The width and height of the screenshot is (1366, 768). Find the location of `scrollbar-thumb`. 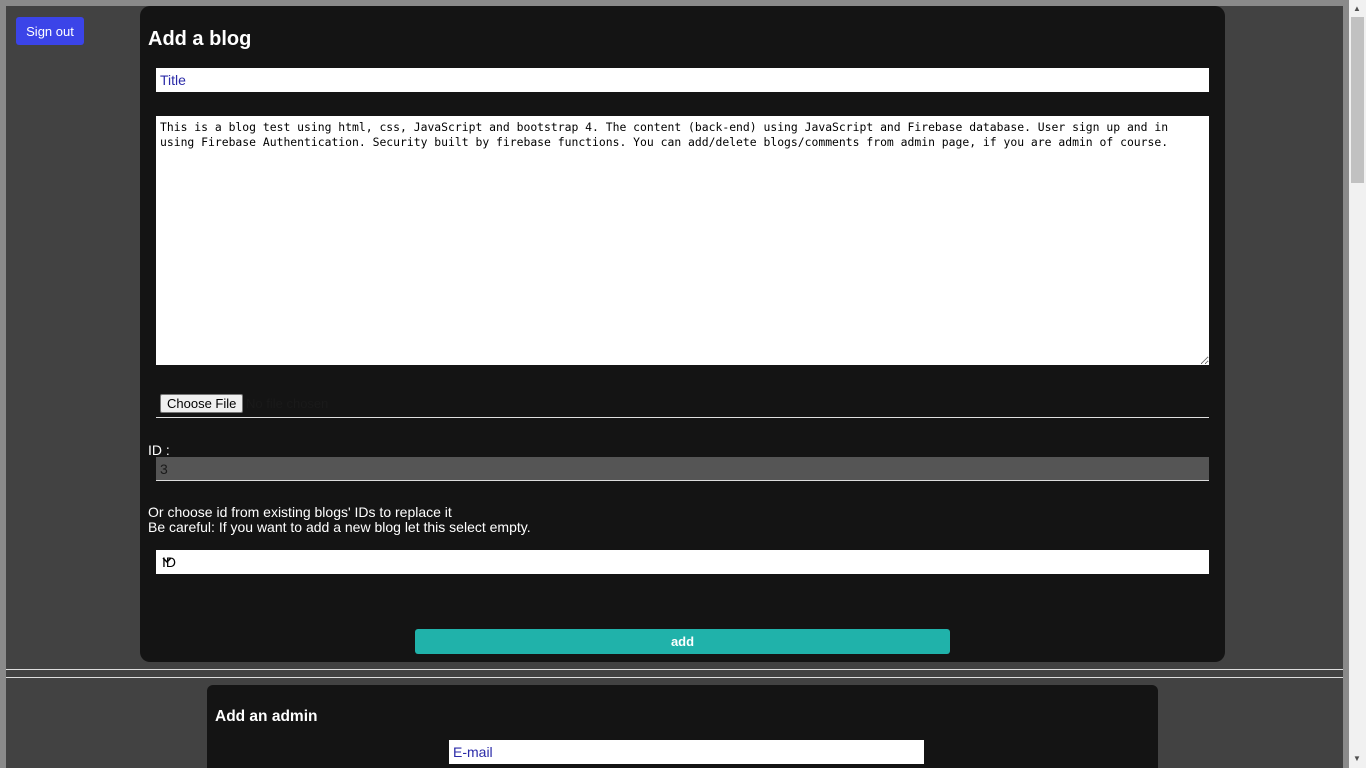

scrollbar-thumb is located at coordinates (1357, 100).